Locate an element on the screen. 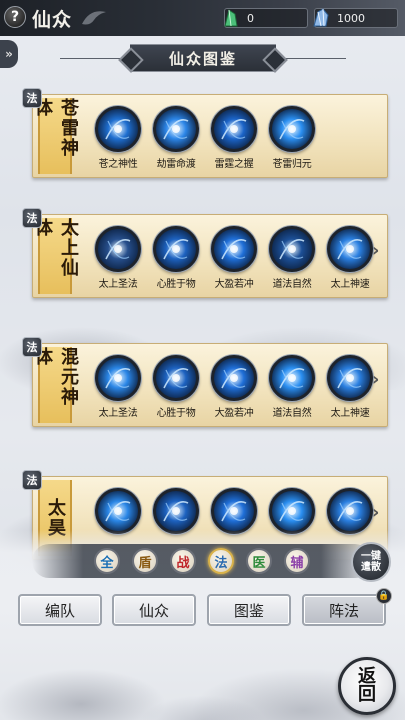  skill-label: 雷霆之握 is located at coordinates (234, 164).